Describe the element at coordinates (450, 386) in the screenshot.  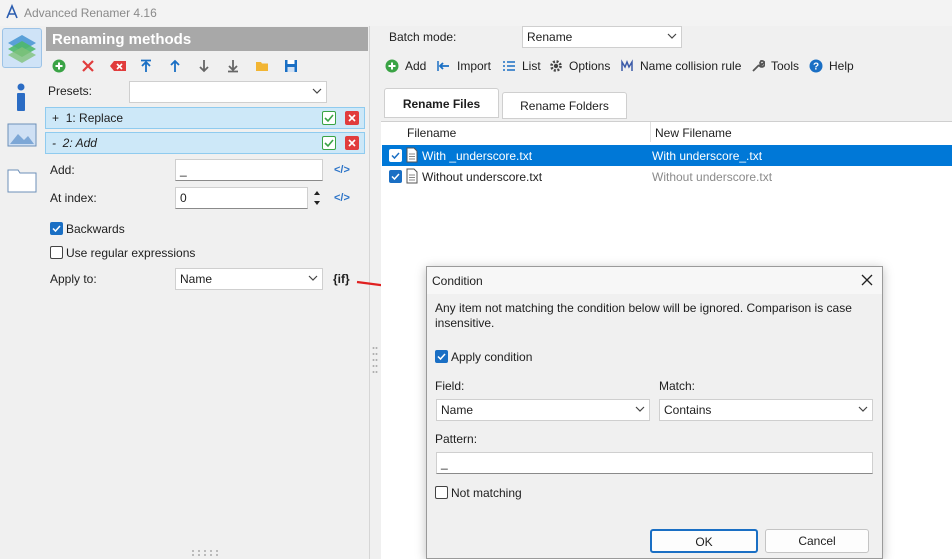
I see `field-label: Field:` at that location.